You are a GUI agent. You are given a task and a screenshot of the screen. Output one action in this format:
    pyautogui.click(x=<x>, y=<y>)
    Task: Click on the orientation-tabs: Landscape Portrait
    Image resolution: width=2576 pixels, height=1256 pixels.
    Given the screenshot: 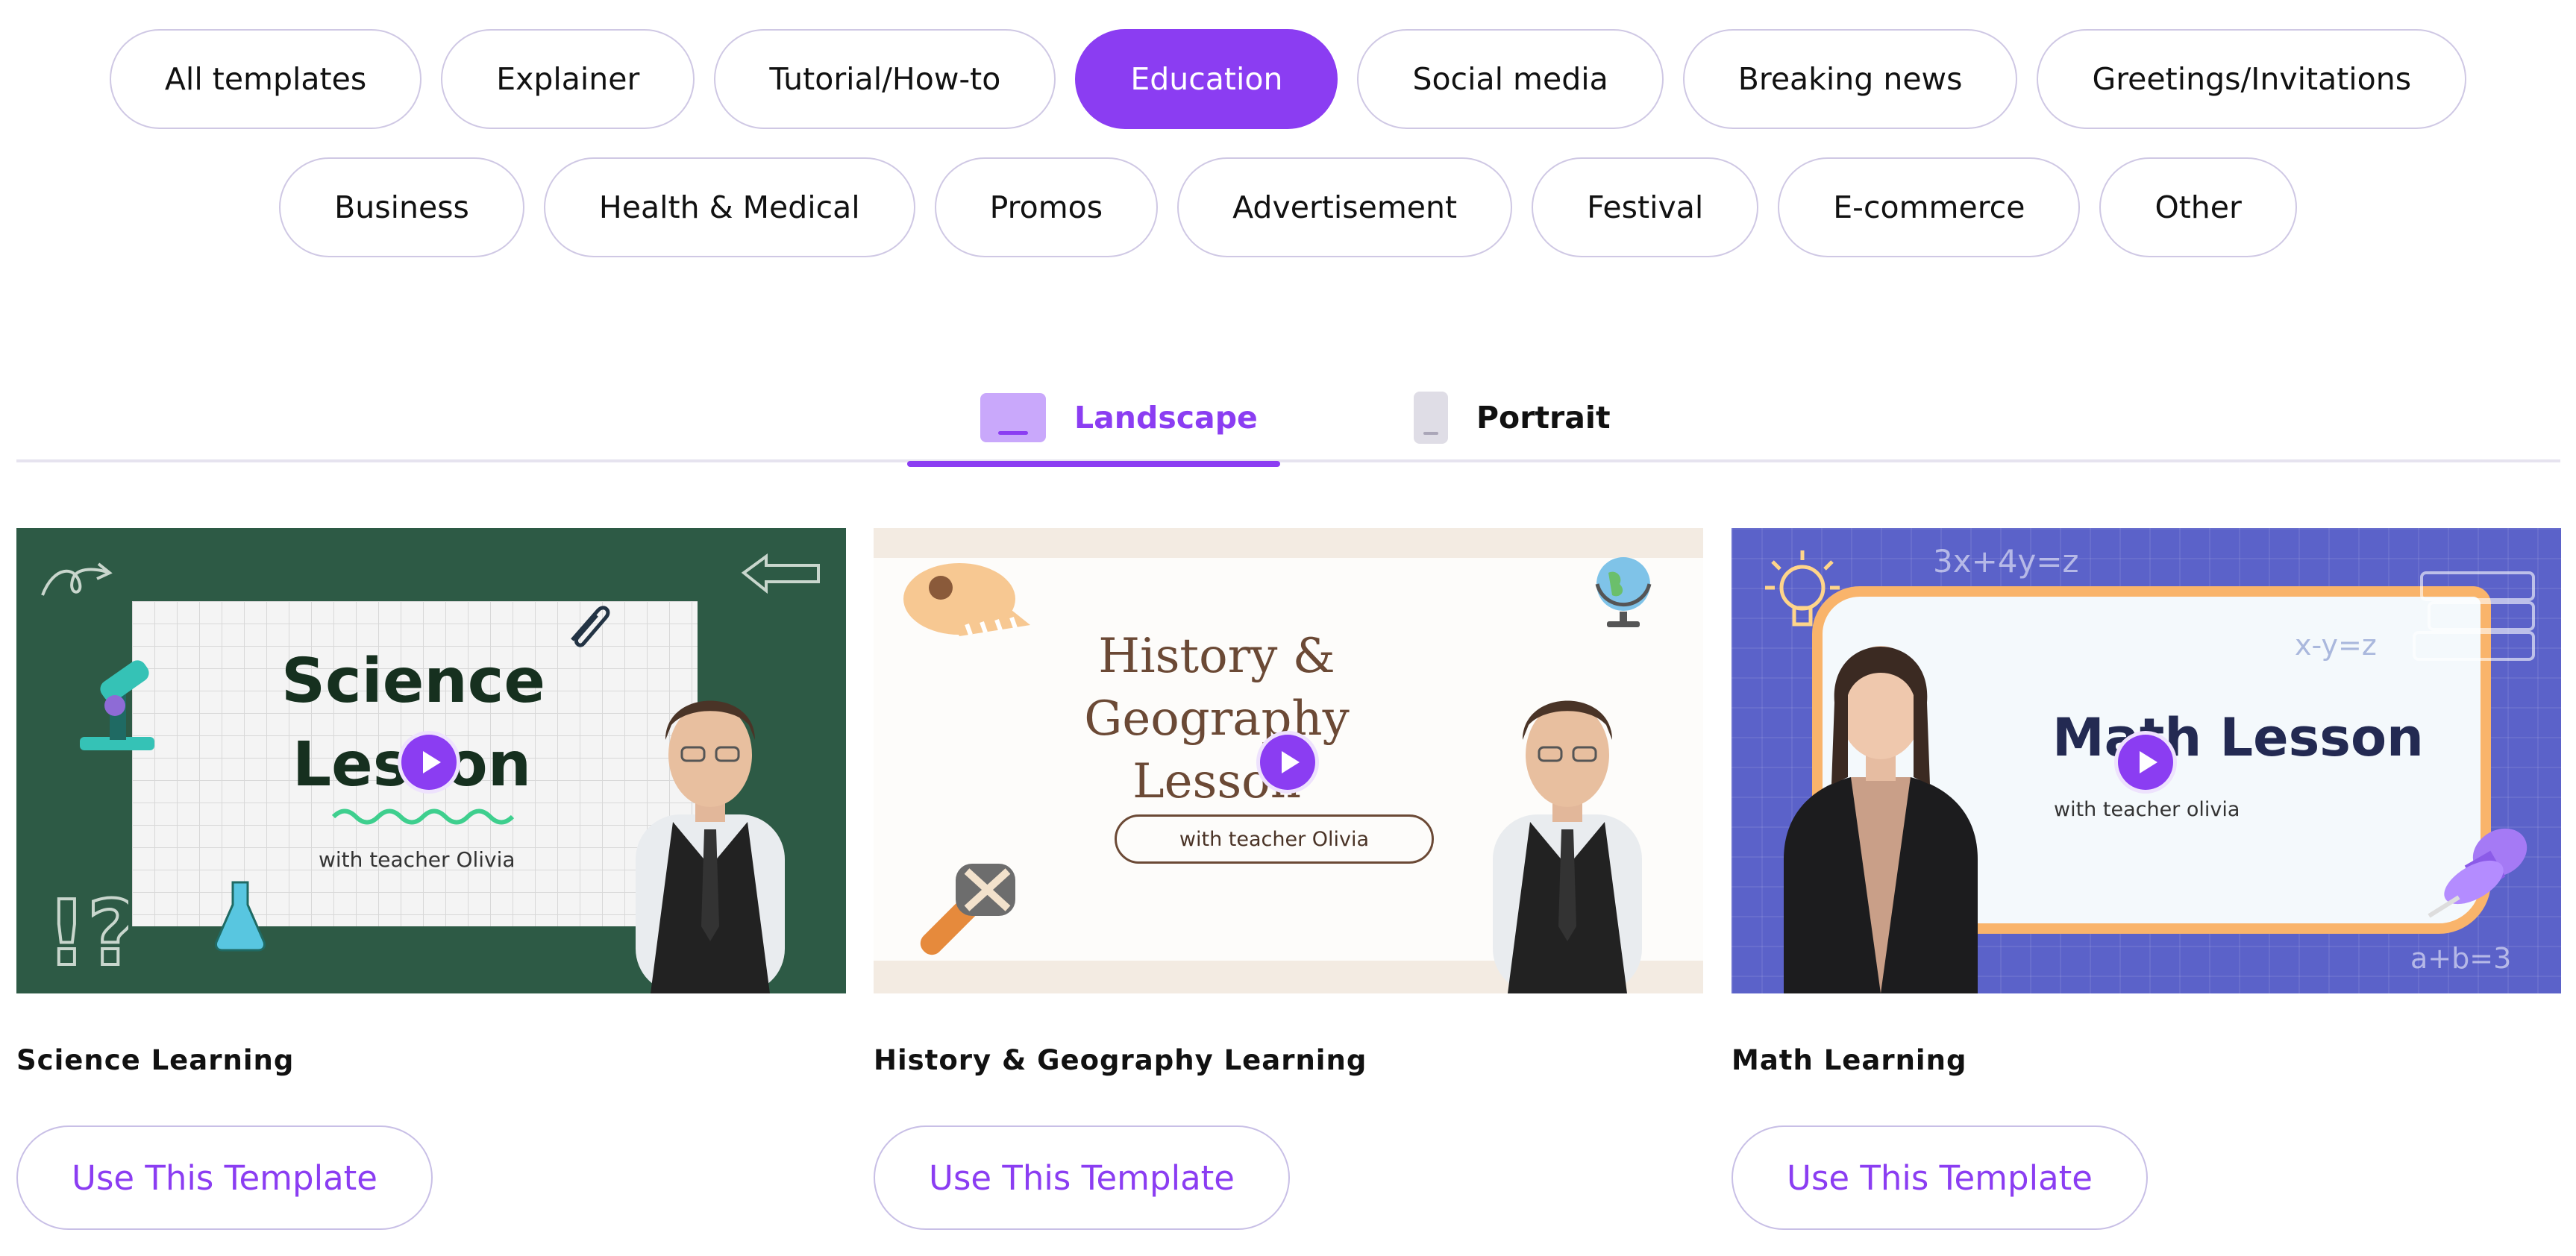 What is the action you would take?
    pyautogui.click(x=1288, y=420)
    